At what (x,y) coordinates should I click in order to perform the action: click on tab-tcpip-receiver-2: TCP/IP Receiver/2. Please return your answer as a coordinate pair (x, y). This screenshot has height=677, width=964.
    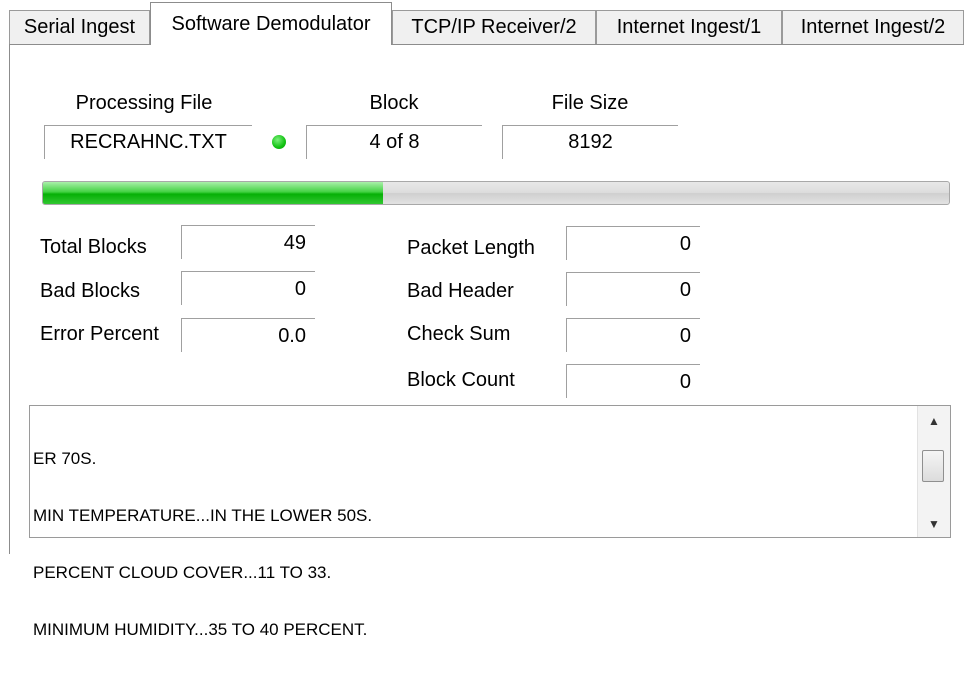
    Looking at the image, I should click on (494, 27).